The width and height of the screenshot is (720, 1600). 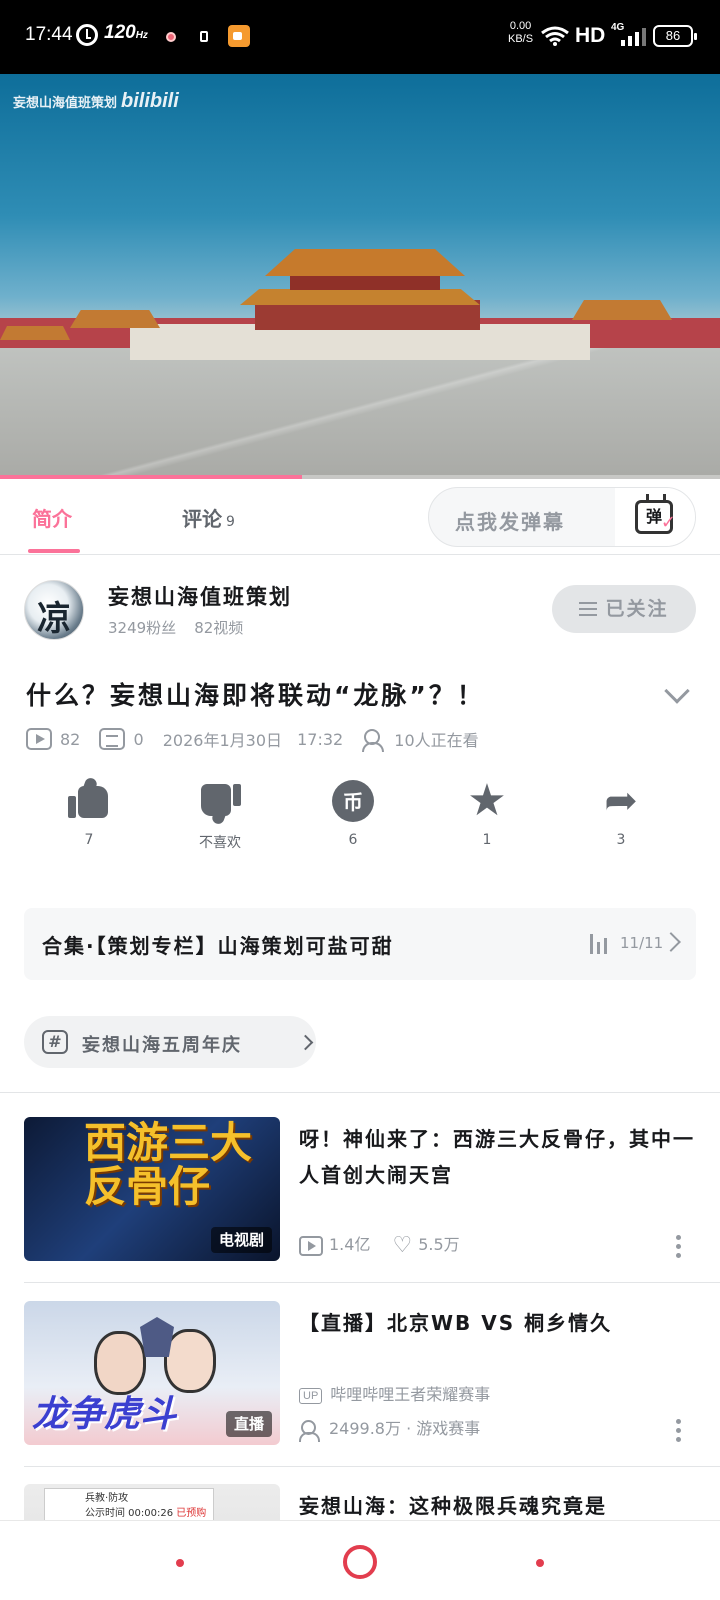 I want to click on uploader-stats: 3249粉丝 82视频, so click(x=184, y=627).